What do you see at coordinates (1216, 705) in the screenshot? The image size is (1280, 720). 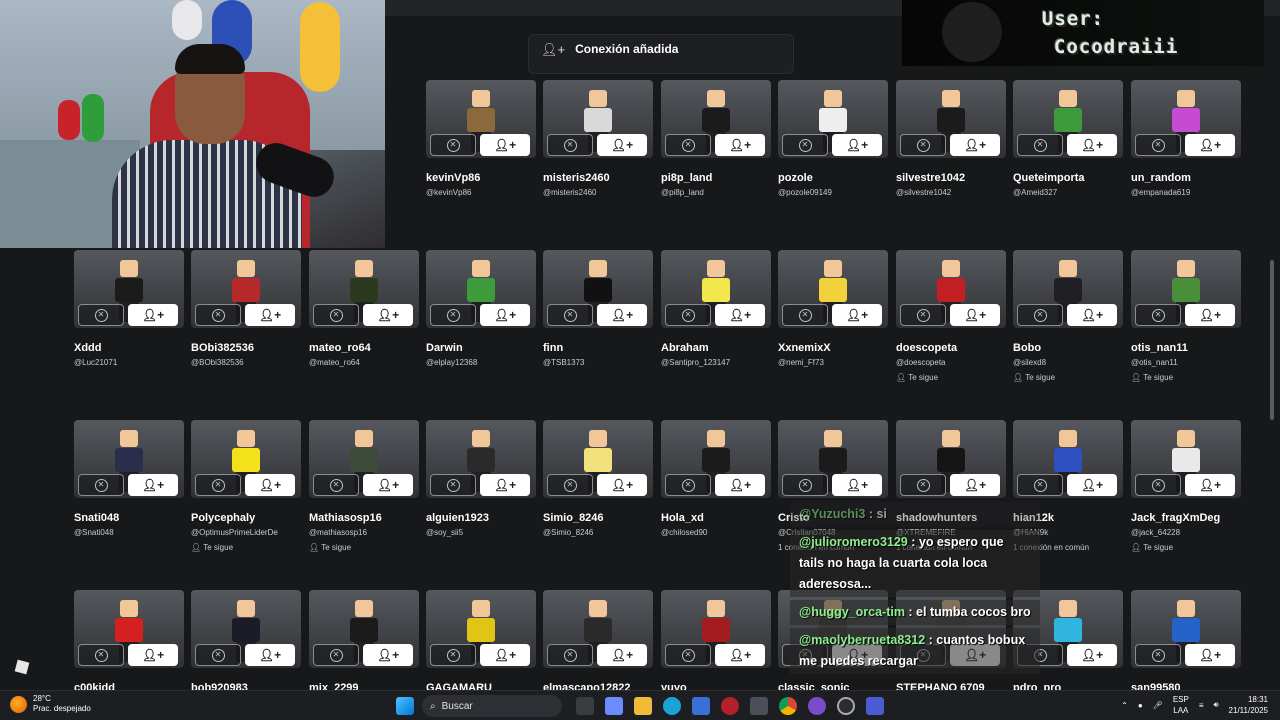 I see `volume-icon: 🔊︎` at bounding box center [1216, 705].